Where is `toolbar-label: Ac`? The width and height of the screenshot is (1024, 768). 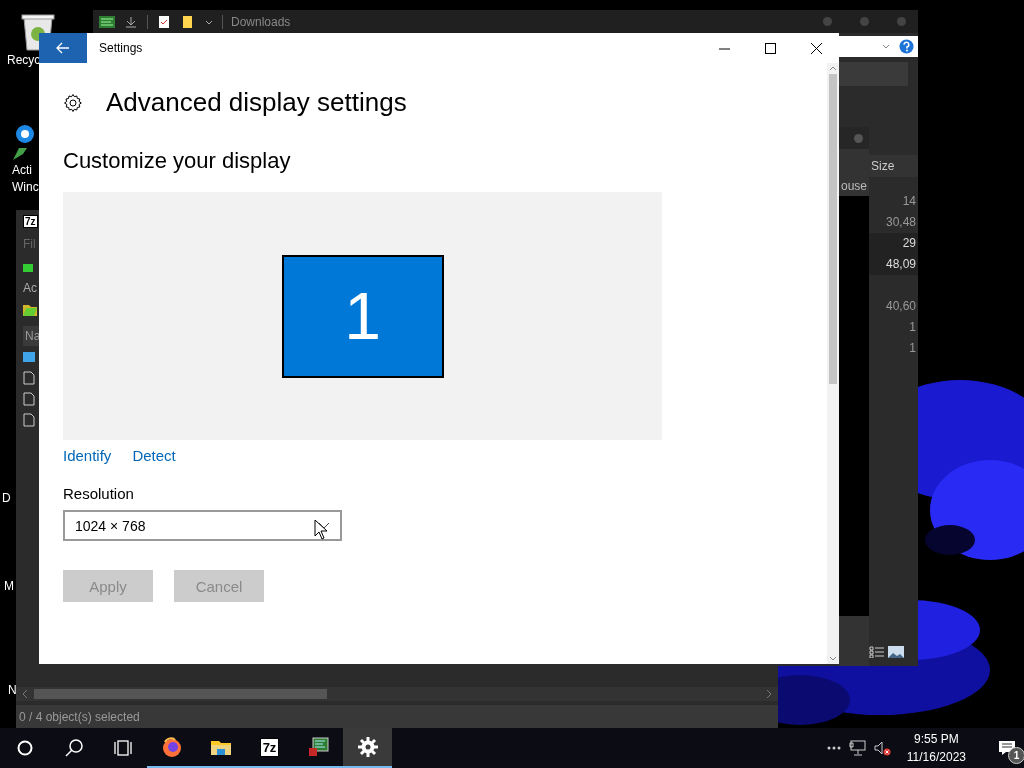
toolbar-label: Ac is located at coordinates (30, 288).